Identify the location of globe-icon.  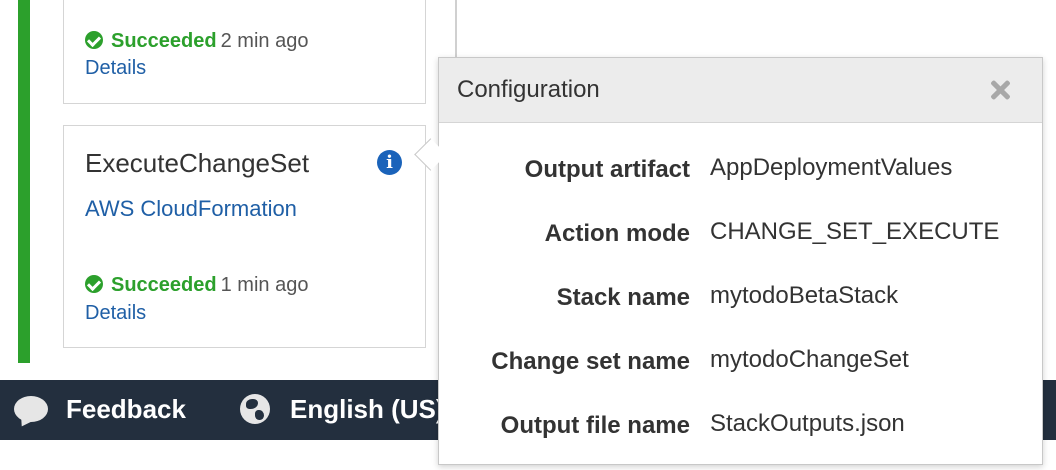
(255, 409).